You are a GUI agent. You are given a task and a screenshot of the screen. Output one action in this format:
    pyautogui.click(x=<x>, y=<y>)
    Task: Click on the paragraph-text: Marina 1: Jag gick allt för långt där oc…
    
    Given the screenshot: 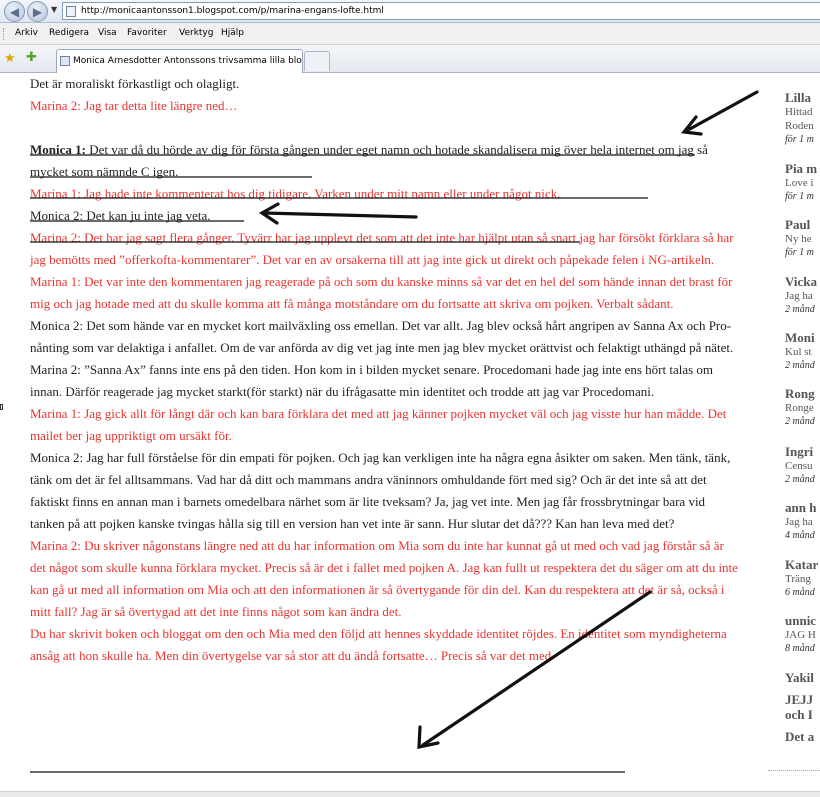 What is the action you would take?
    pyautogui.click(x=378, y=424)
    